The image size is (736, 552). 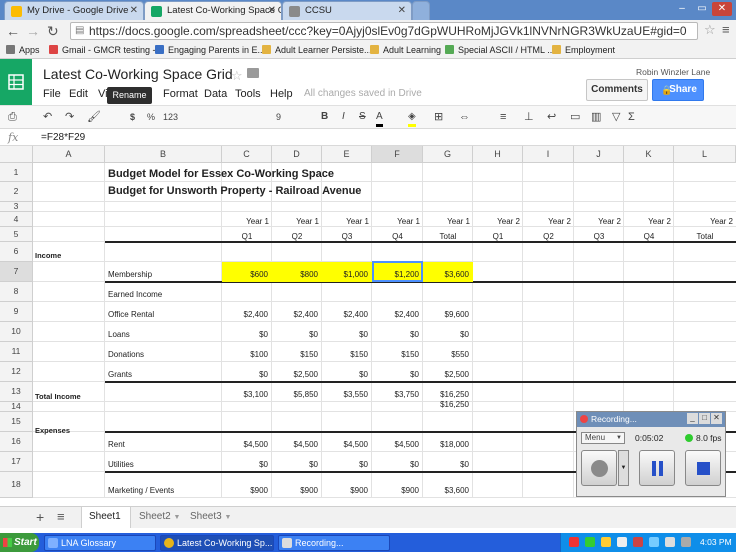 What do you see at coordinates (616, 117) in the screenshot?
I see `filter-icon: ▽` at bounding box center [616, 117].